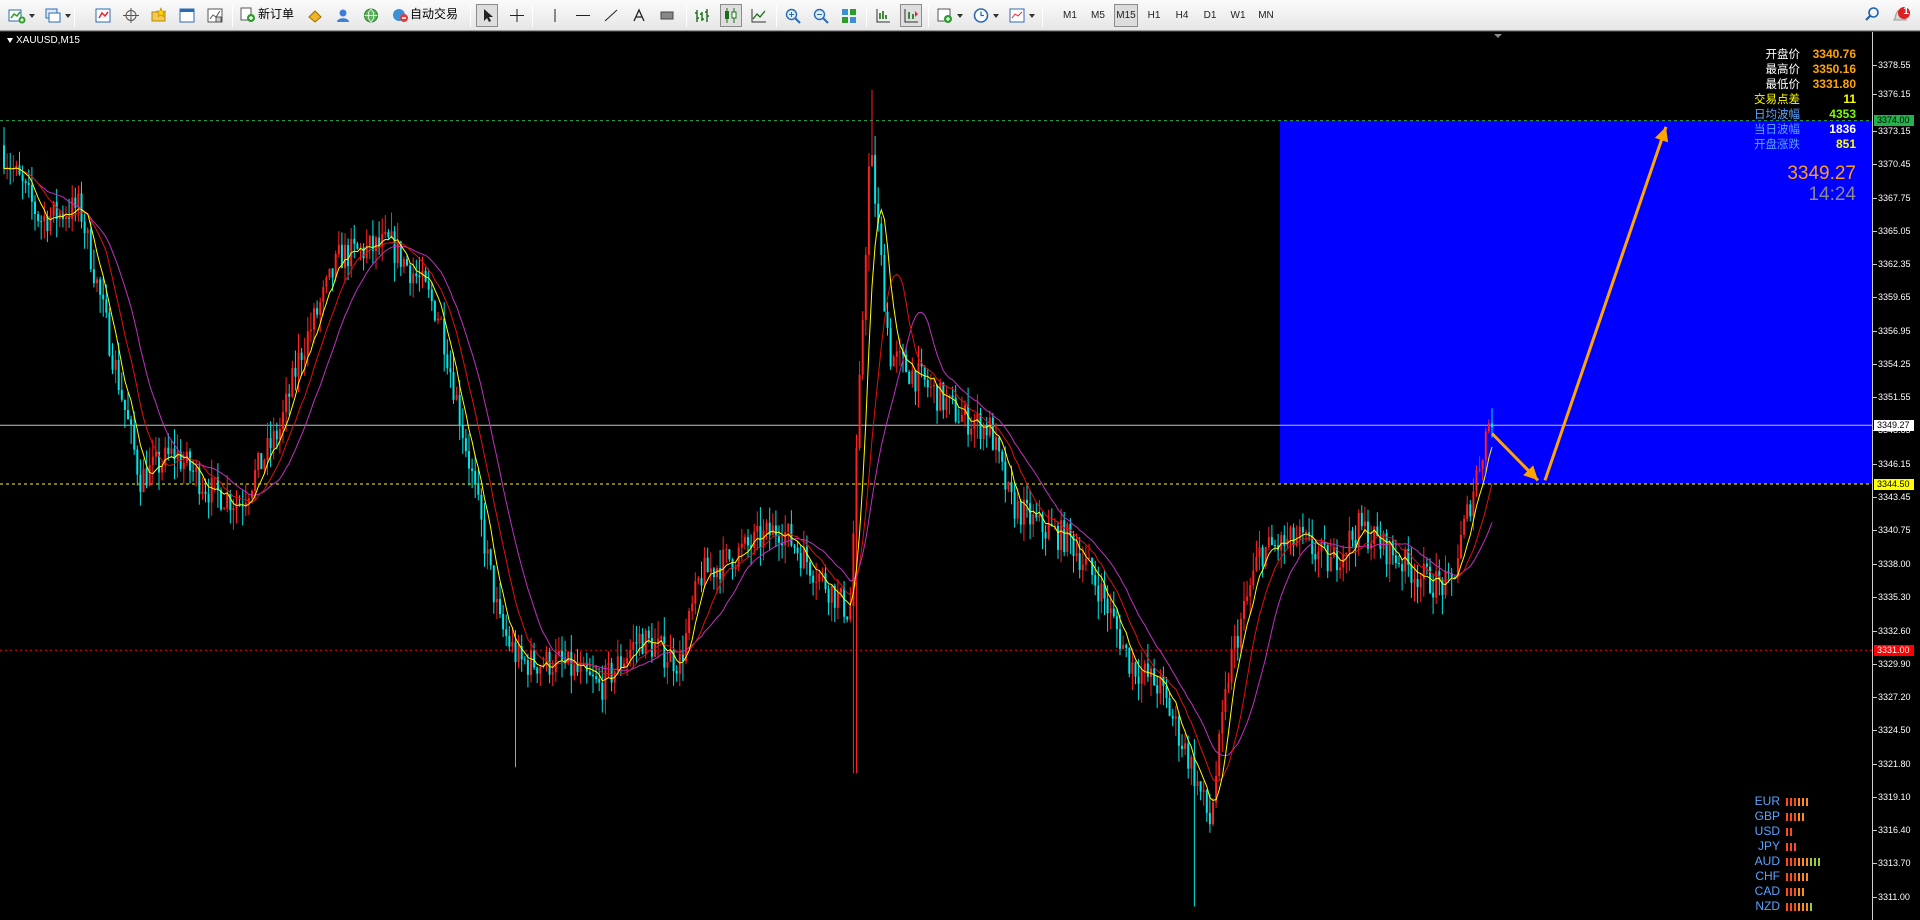 The width and height of the screenshot is (1920, 920). I want to click on new-order-button: 新订单, so click(266, 15).